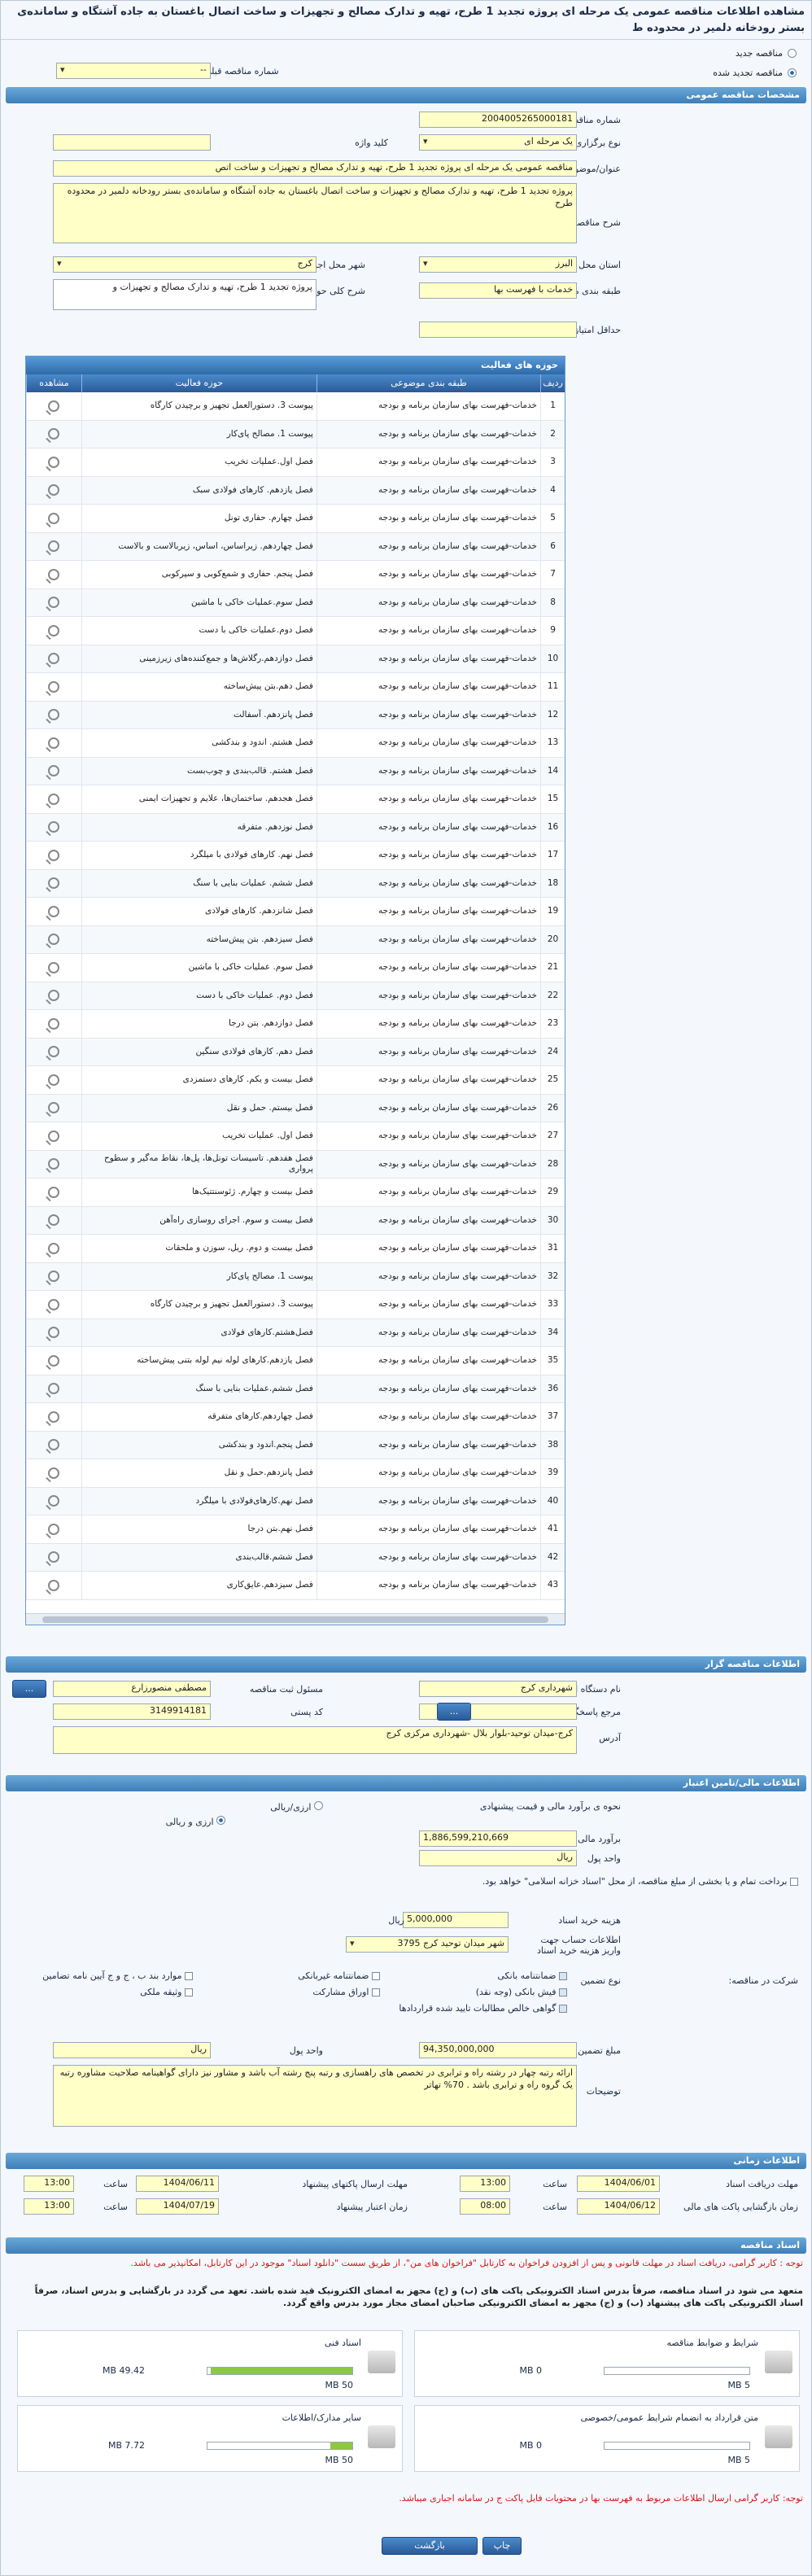  I want to click on print-button: چاپ, so click(502, 2546).